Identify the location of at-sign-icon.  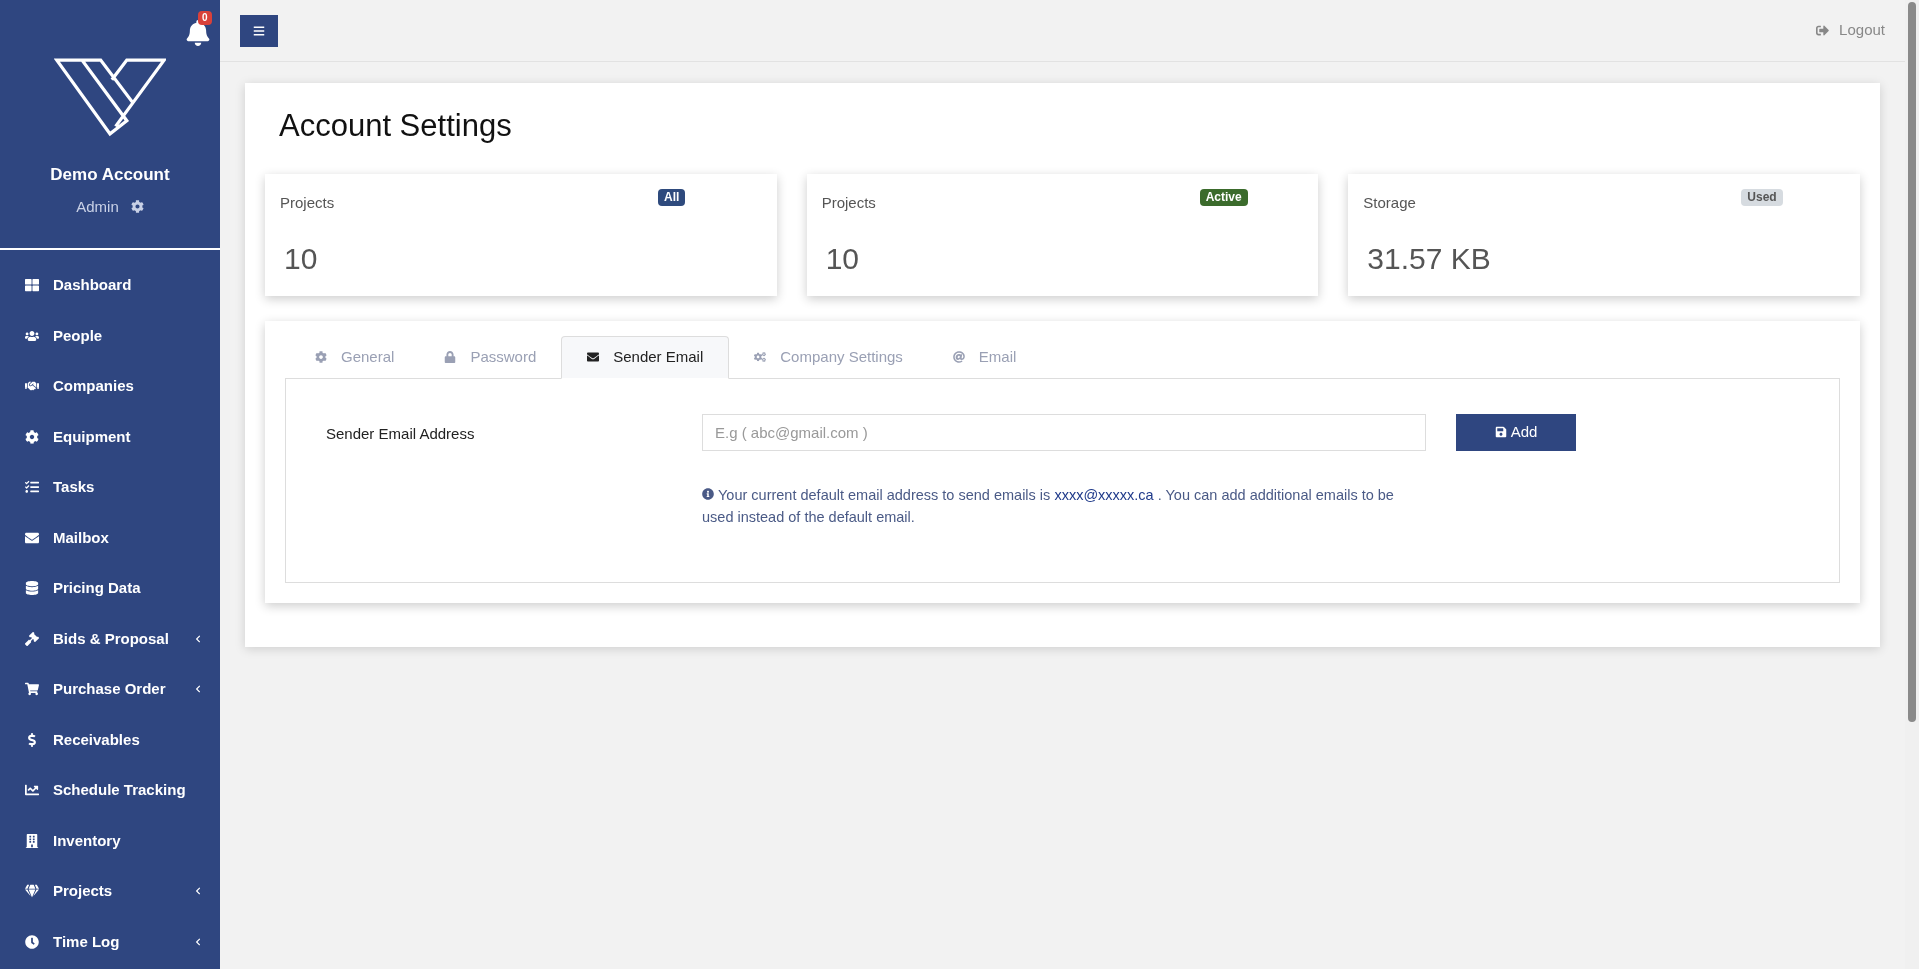
(958, 357).